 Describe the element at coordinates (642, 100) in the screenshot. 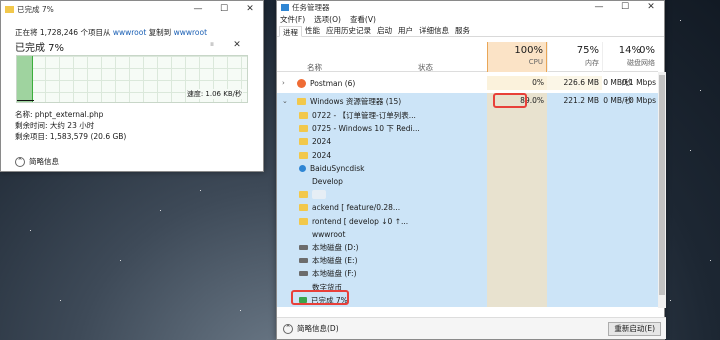

I see `explorer-net: 0 Mbps` at that location.